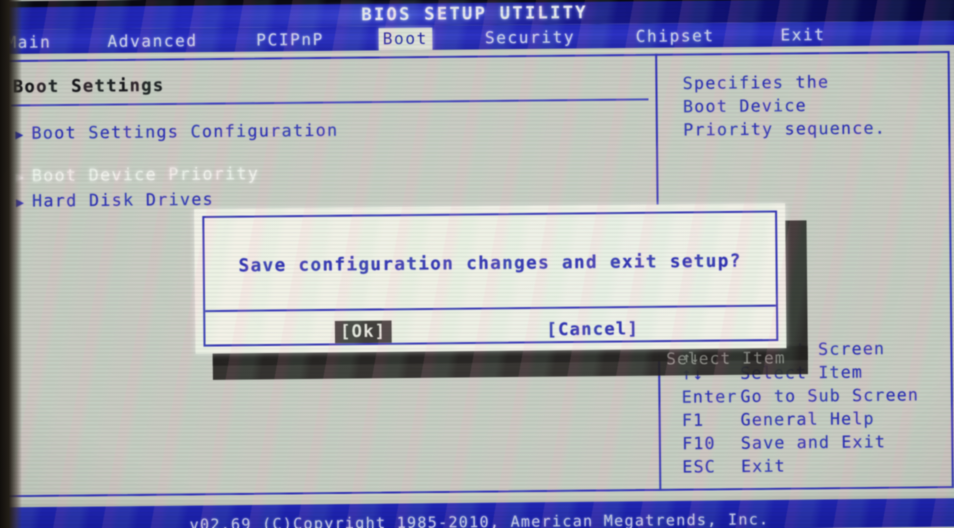  I want to click on legend-label-ghost: Select Item, so click(726, 358).